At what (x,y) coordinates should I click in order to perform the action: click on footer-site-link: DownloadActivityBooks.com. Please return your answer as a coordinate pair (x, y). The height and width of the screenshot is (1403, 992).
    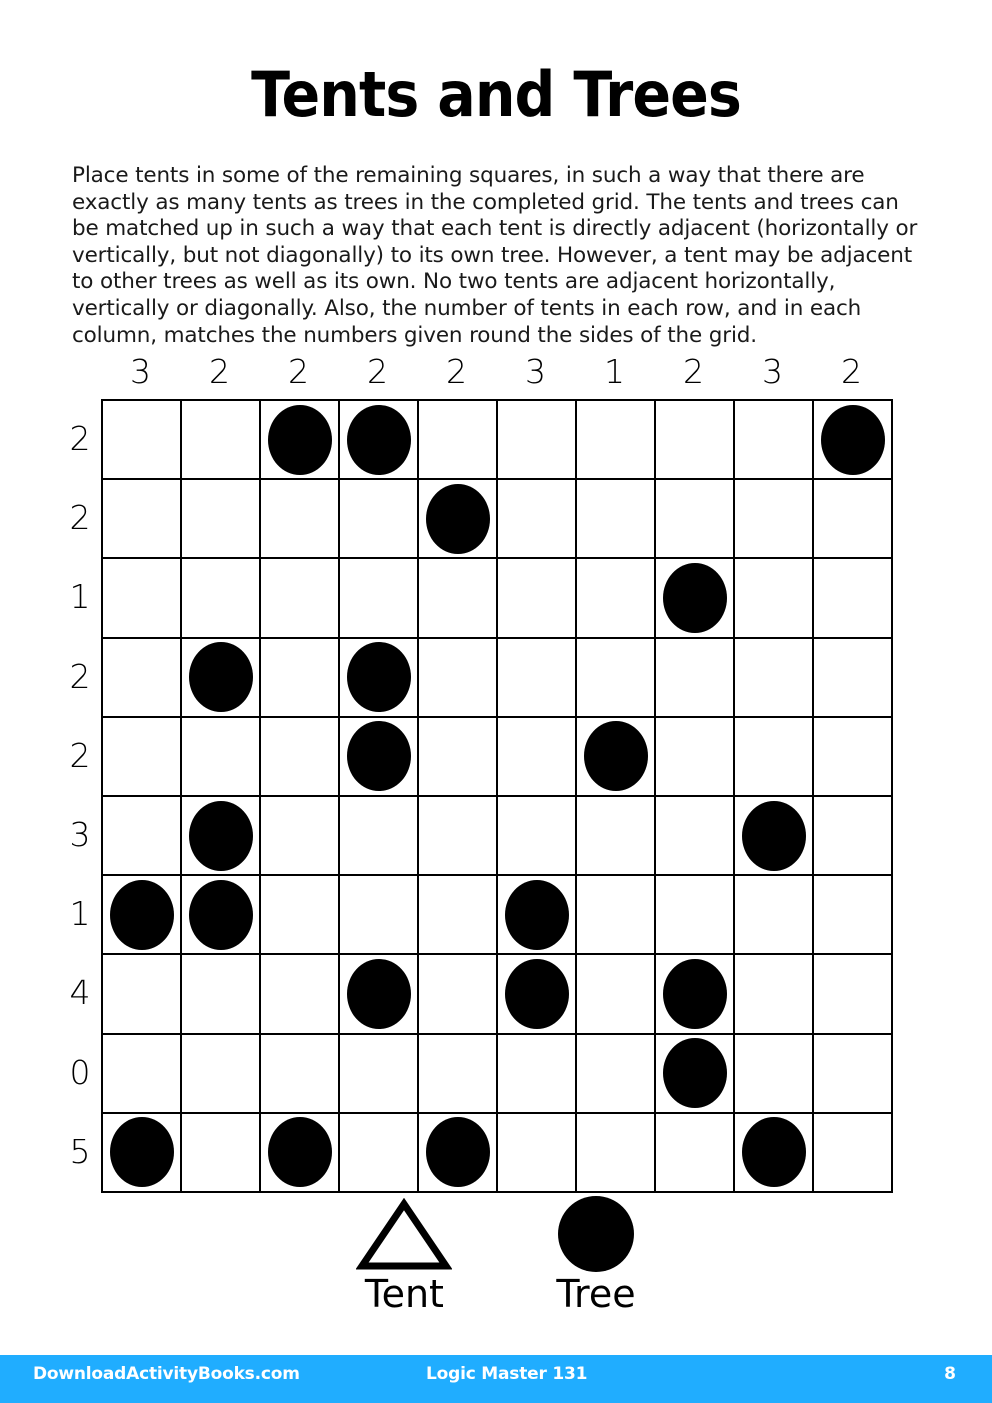
    Looking at the image, I should click on (166, 1374).